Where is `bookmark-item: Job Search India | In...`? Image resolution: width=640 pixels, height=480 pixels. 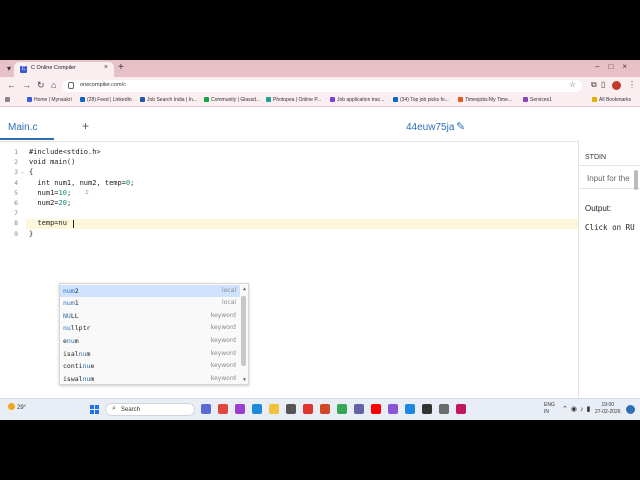
bookmark-item: Job Search India | In... is located at coordinates (168, 100).